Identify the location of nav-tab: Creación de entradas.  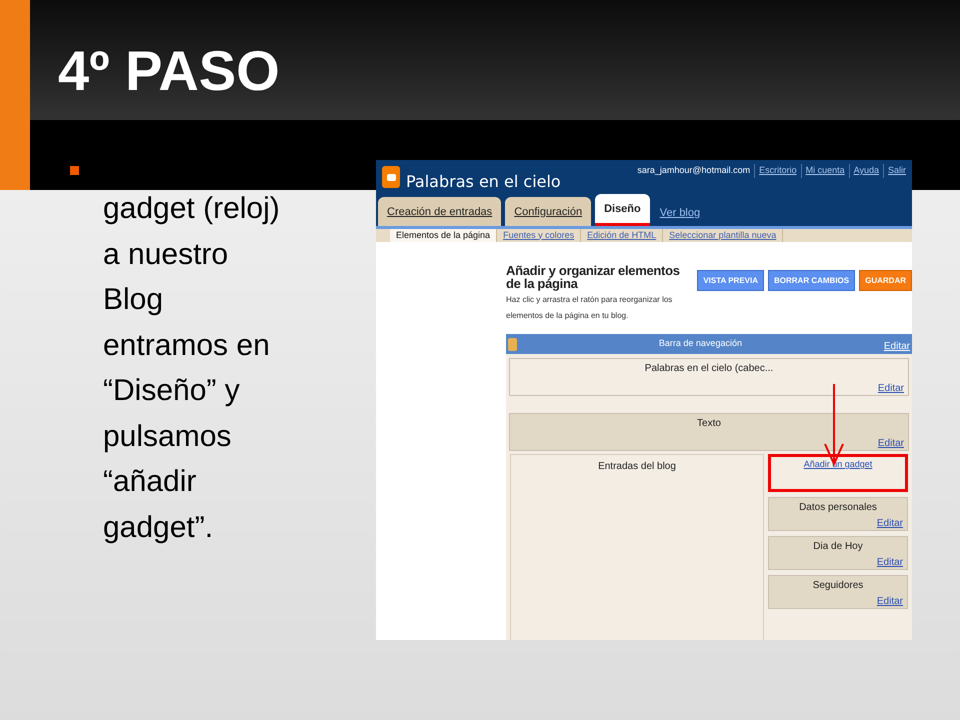
(440, 211).